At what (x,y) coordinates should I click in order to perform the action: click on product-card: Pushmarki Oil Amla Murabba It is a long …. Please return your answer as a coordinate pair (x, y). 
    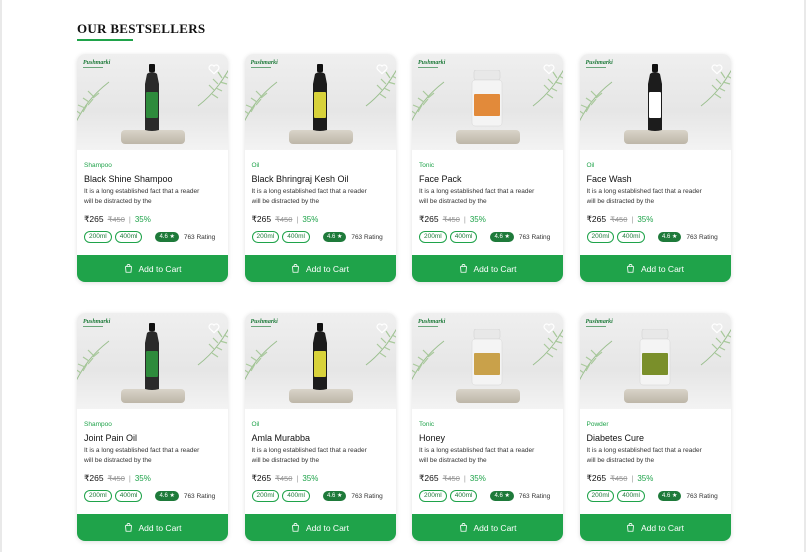
    Looking at the image, I should click on (320, 427).